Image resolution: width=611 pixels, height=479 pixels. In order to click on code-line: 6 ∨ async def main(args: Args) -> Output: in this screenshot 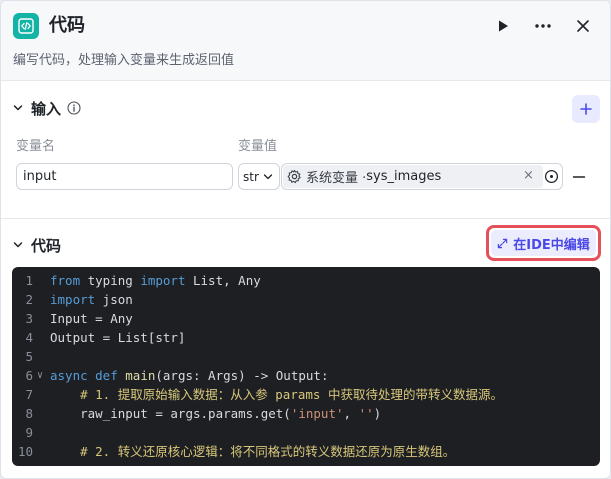, I will do `click(306, 375)`.